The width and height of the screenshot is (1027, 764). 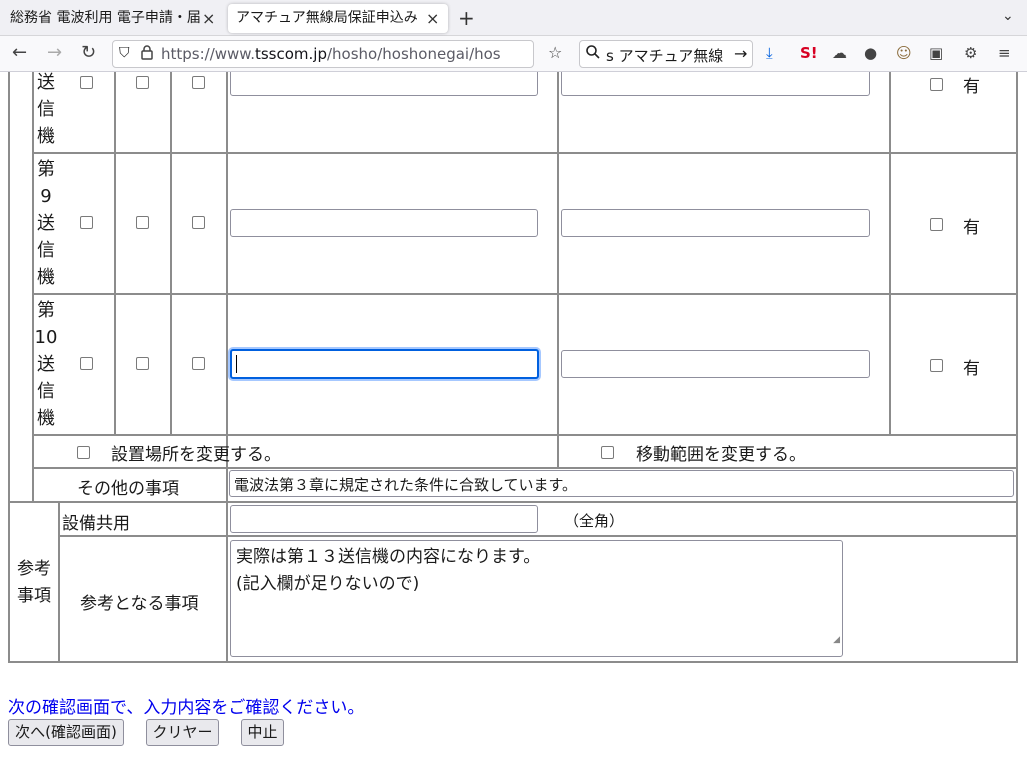 I want to click on other-matters-input: 電波法第３章に規定された条件に合致しています。, so click(x=621, y=483).